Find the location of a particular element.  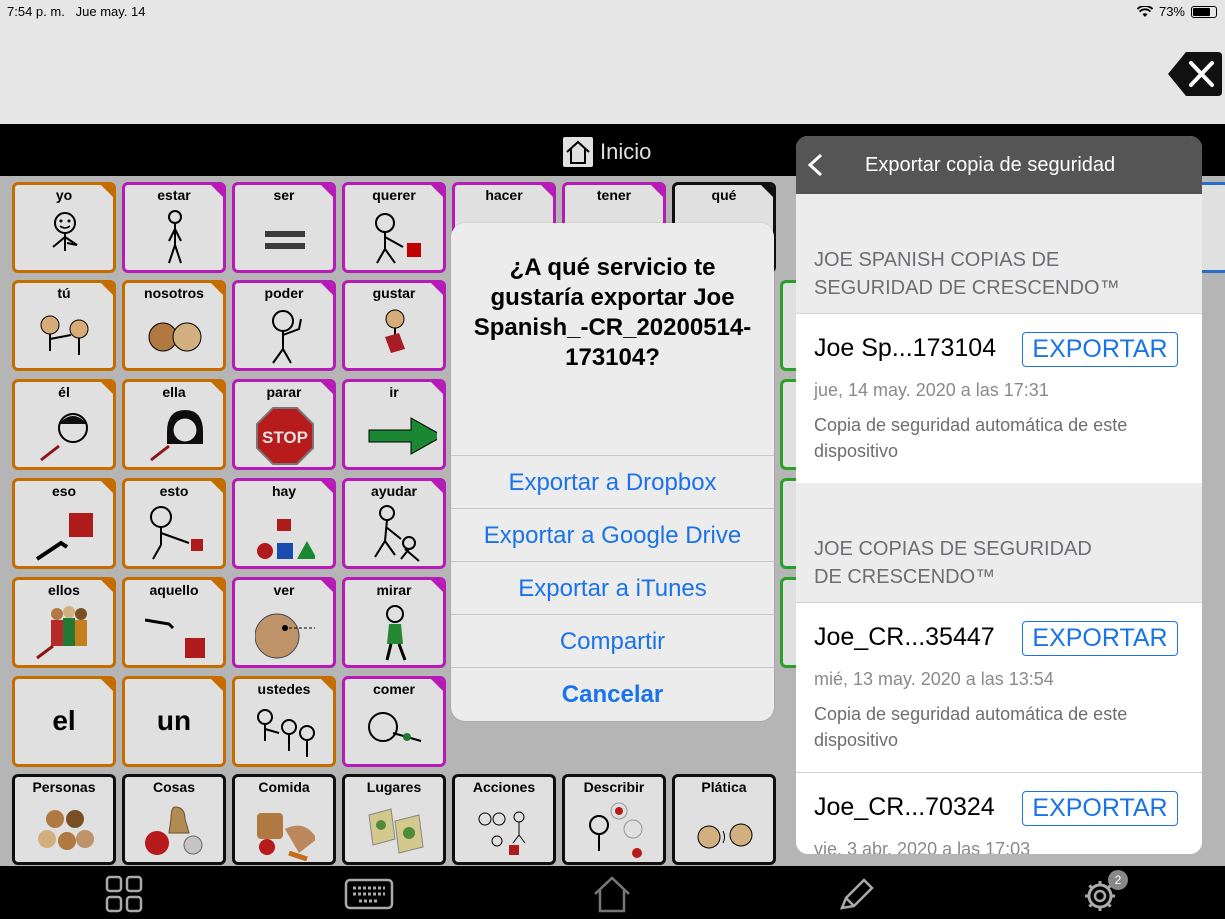

bottom-toolbar: 2 is located at coordinates (612, 892).